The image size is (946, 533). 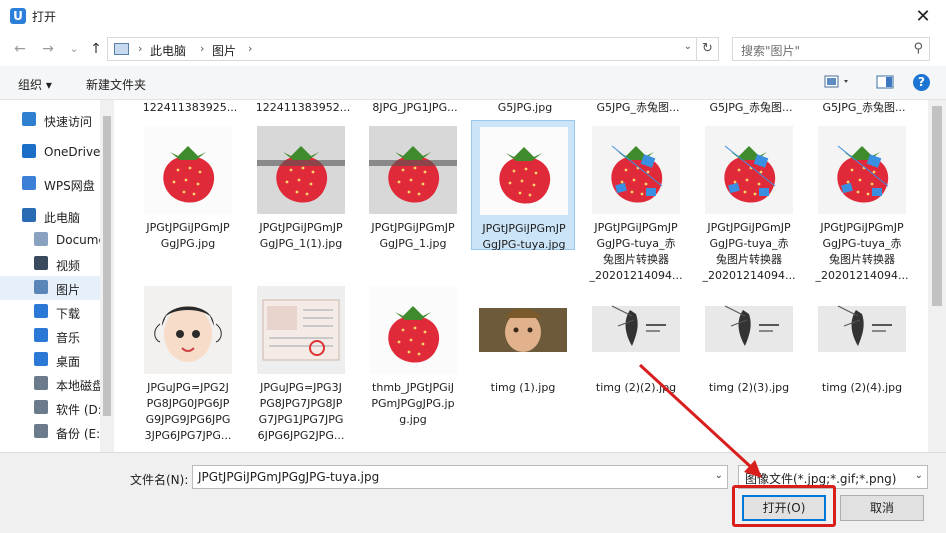 I want to click on download-icon, so click(x=41, y=311).